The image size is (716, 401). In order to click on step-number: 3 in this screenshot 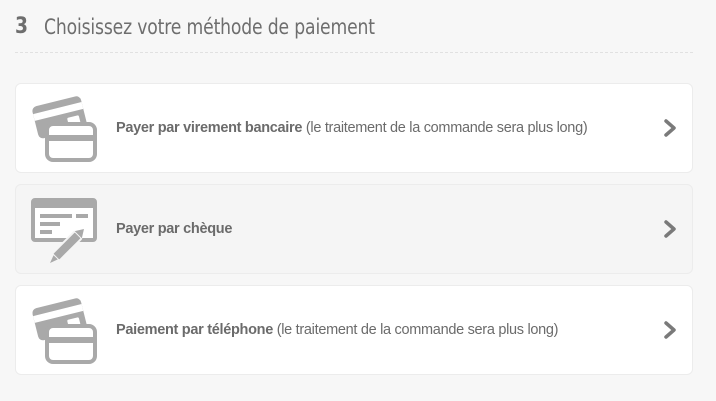, I will do `click(22, 26)`.